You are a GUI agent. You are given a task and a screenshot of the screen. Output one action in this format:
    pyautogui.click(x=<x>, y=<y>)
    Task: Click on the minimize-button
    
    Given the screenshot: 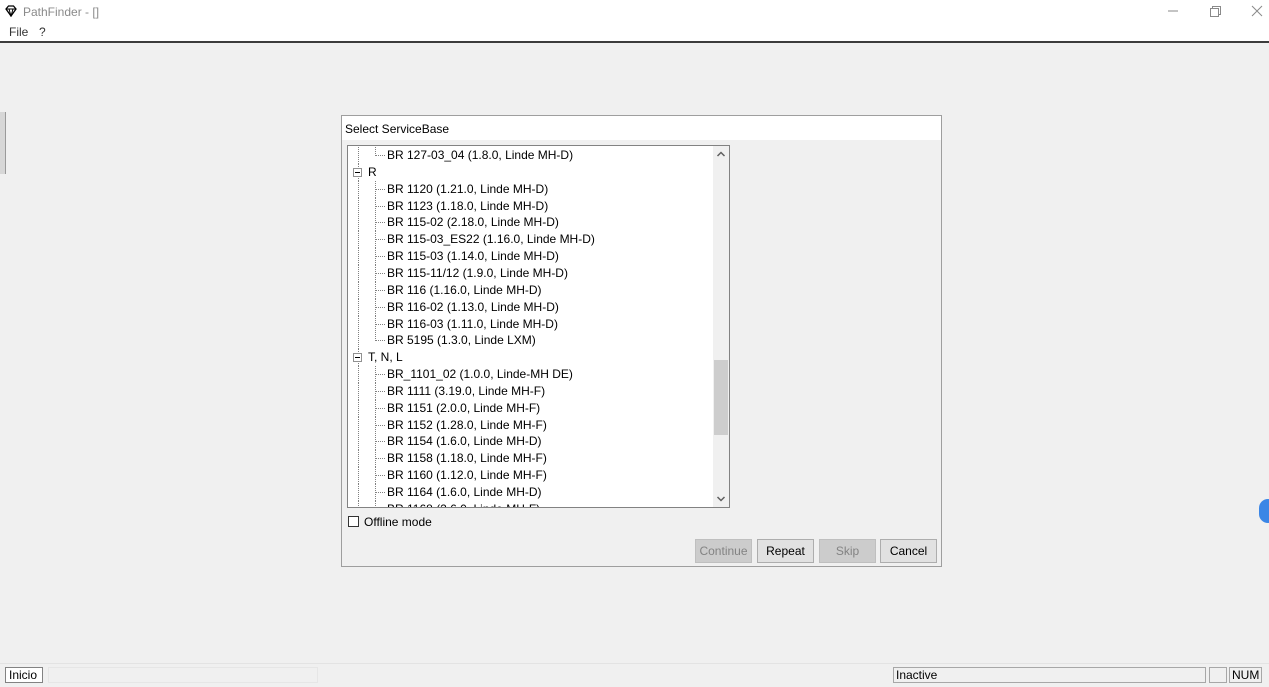 What is the action you would take?
    pyautogui.click(x=1173, y=11)
    